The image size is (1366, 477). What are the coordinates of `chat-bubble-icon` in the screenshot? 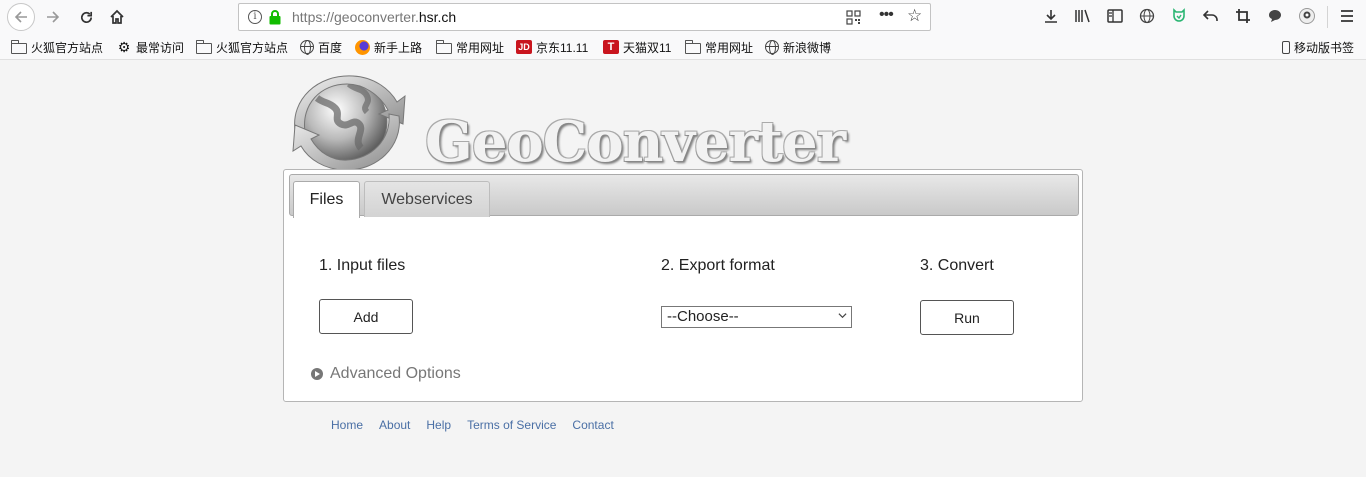 It's located at (1275, 16).